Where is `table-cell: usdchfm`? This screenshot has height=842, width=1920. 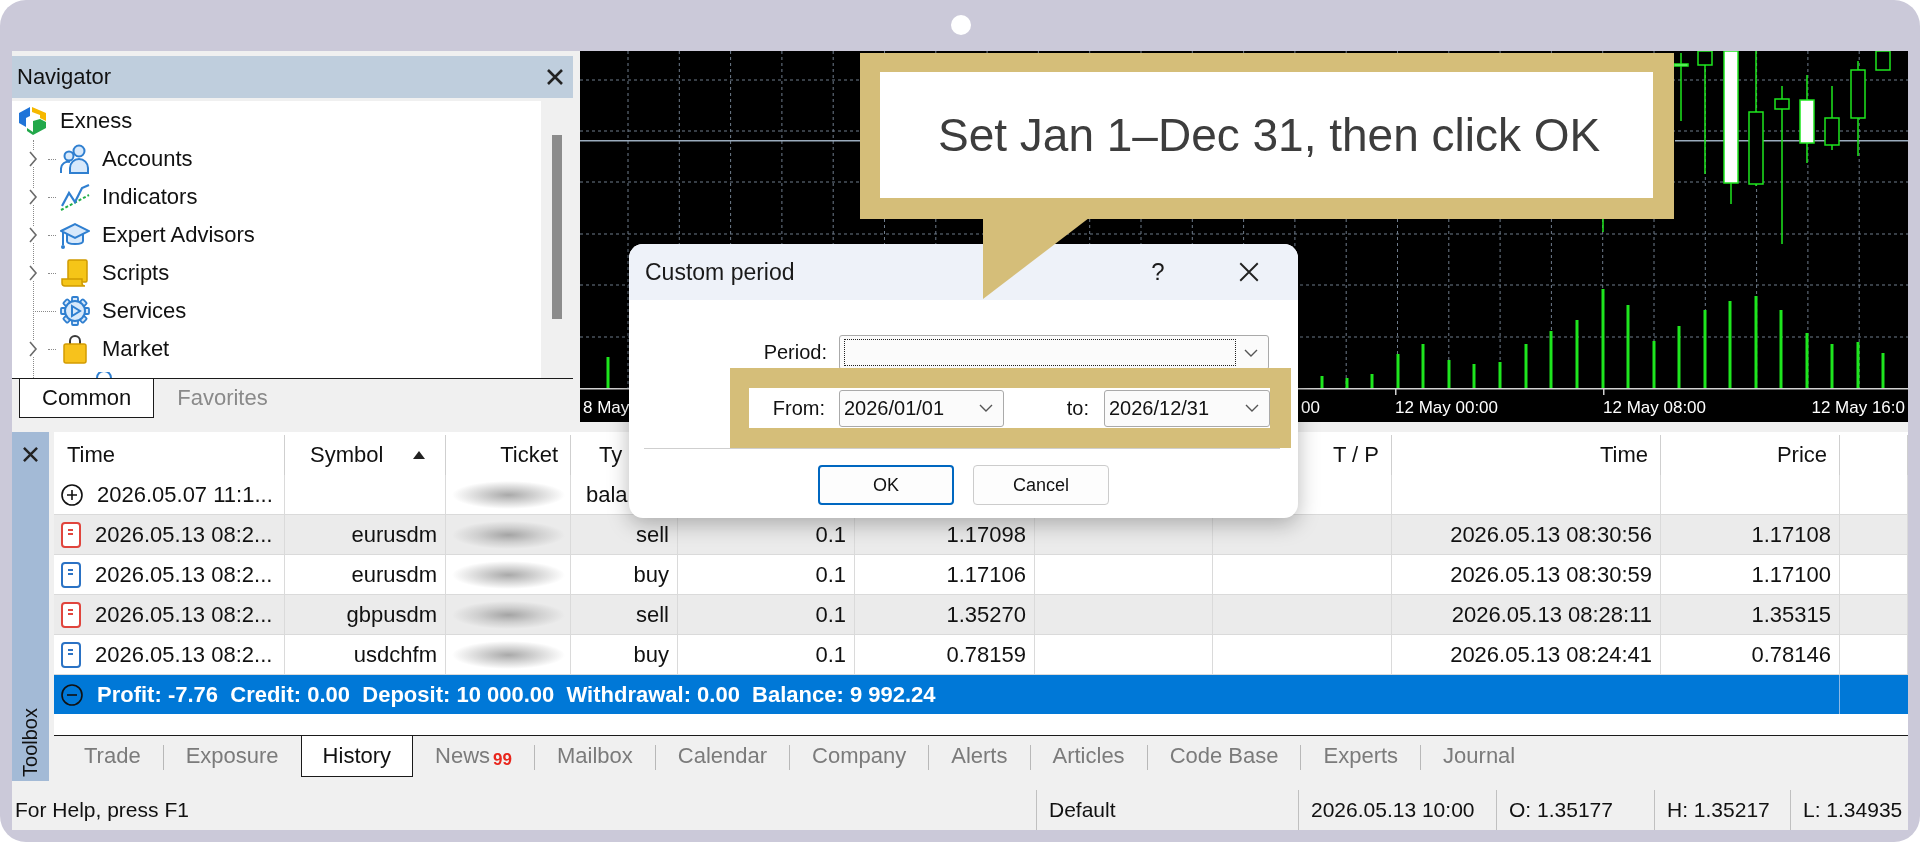
table-cell: usdchfm is located at coordinates (395, 654).